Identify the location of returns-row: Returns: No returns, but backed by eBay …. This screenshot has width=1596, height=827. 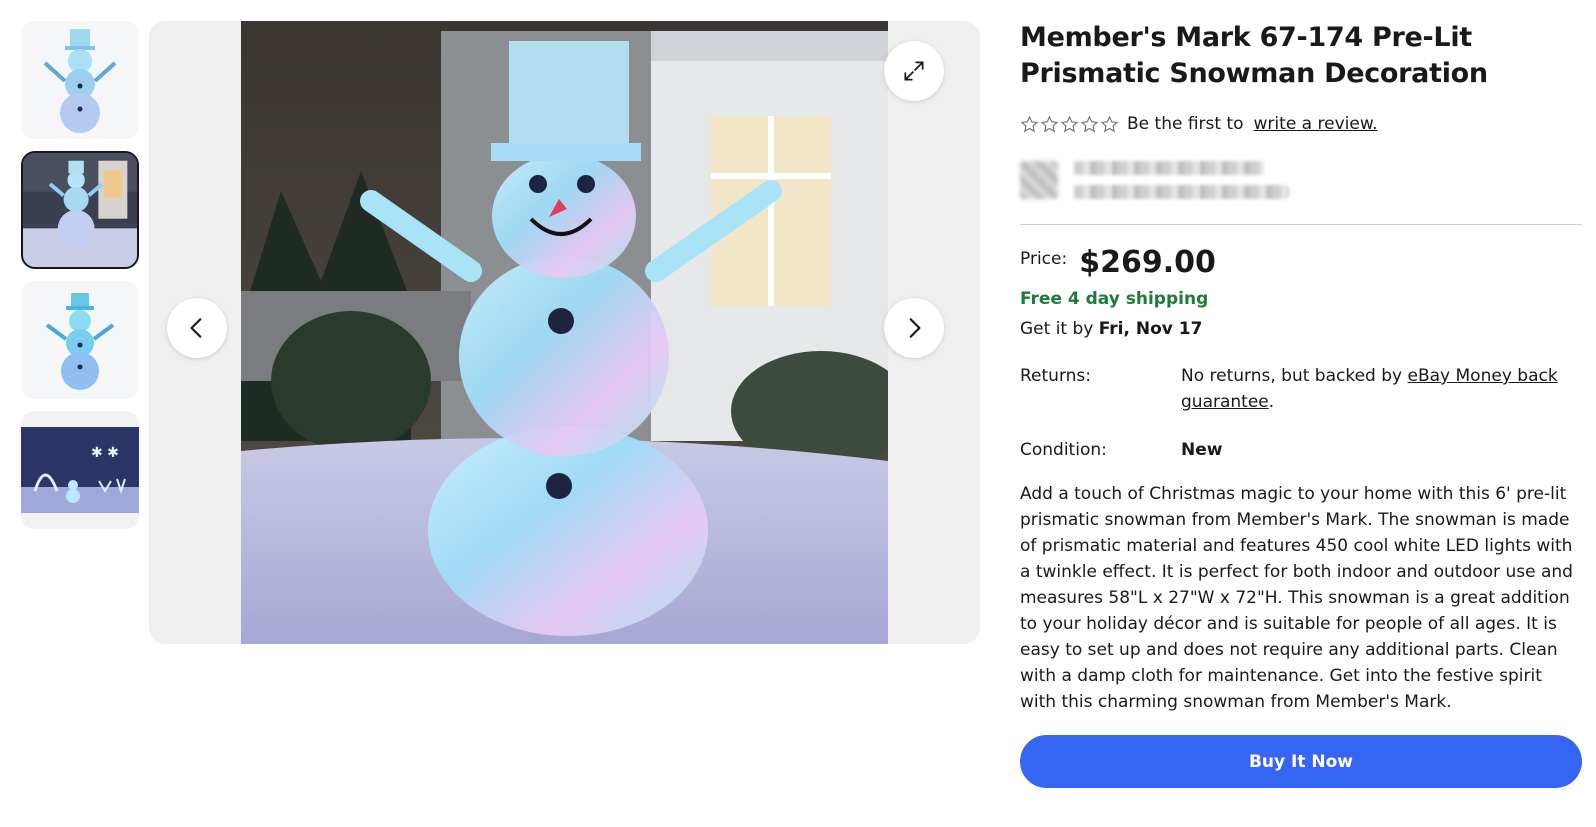
(1301, 389).